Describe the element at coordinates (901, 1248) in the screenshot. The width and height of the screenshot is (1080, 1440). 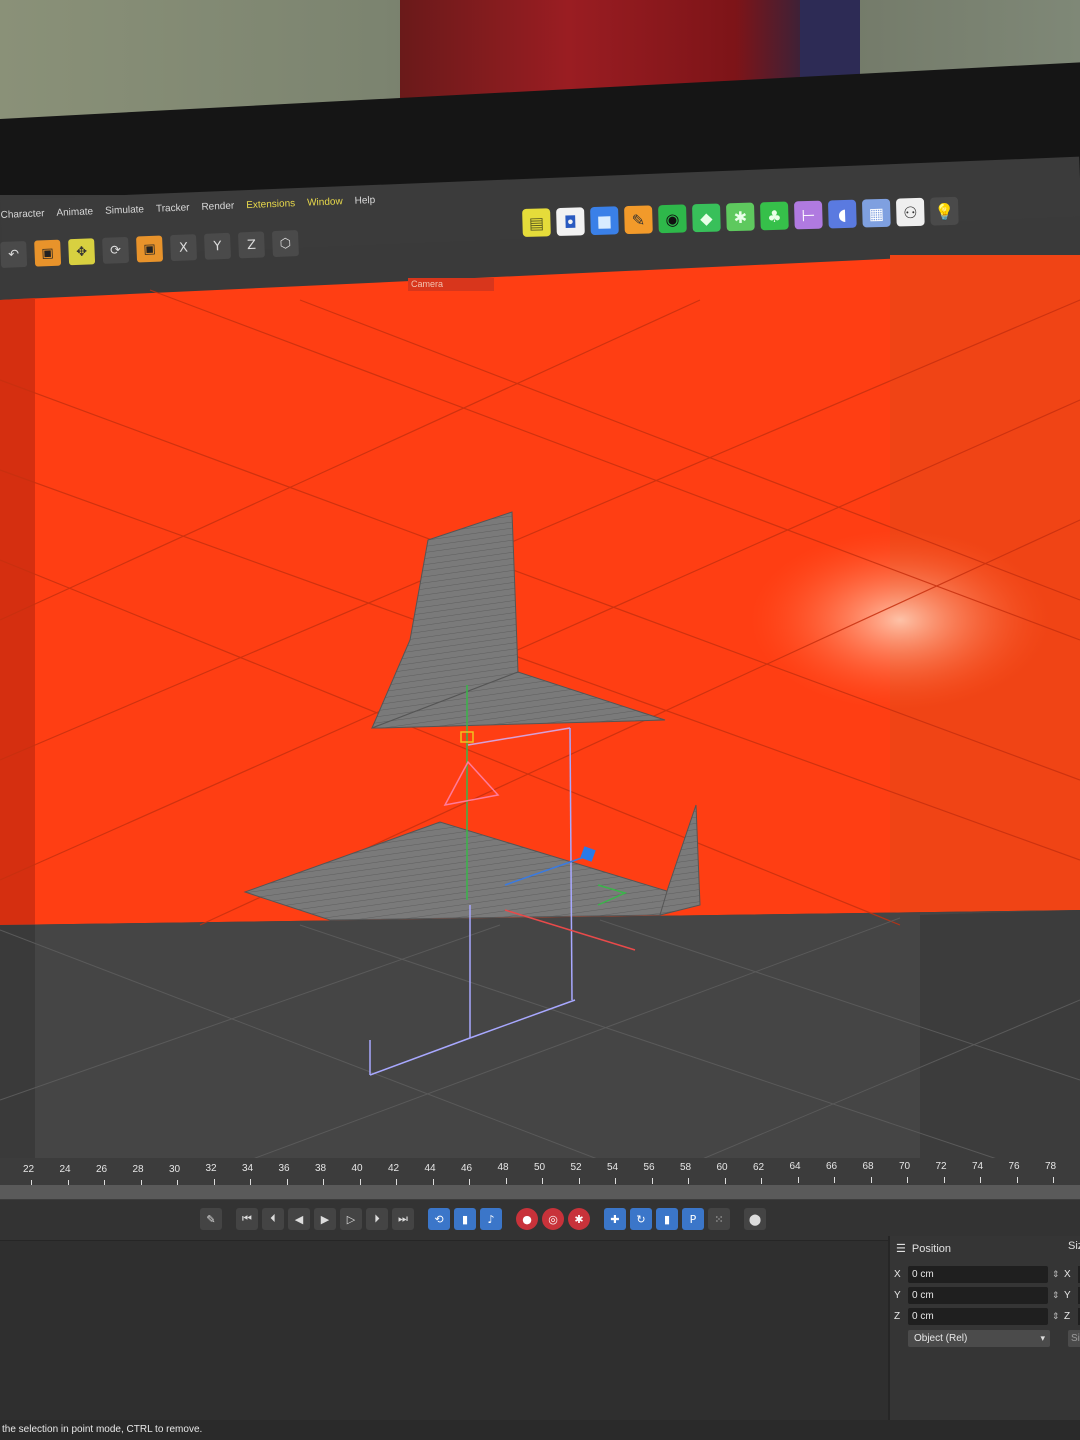
I see `menu-icon: ☰` at that location.